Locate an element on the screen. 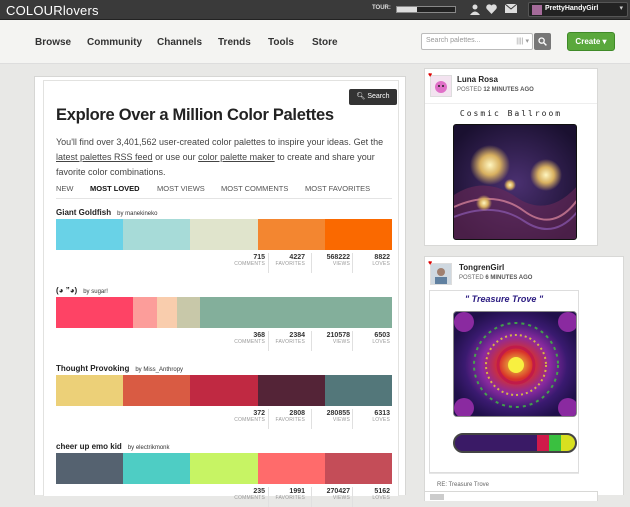 The image size is (630, 507). top-bar: COLOURlovers TOUR: PrettyHandyGirl ▾ is located at coordinates (315, 10).